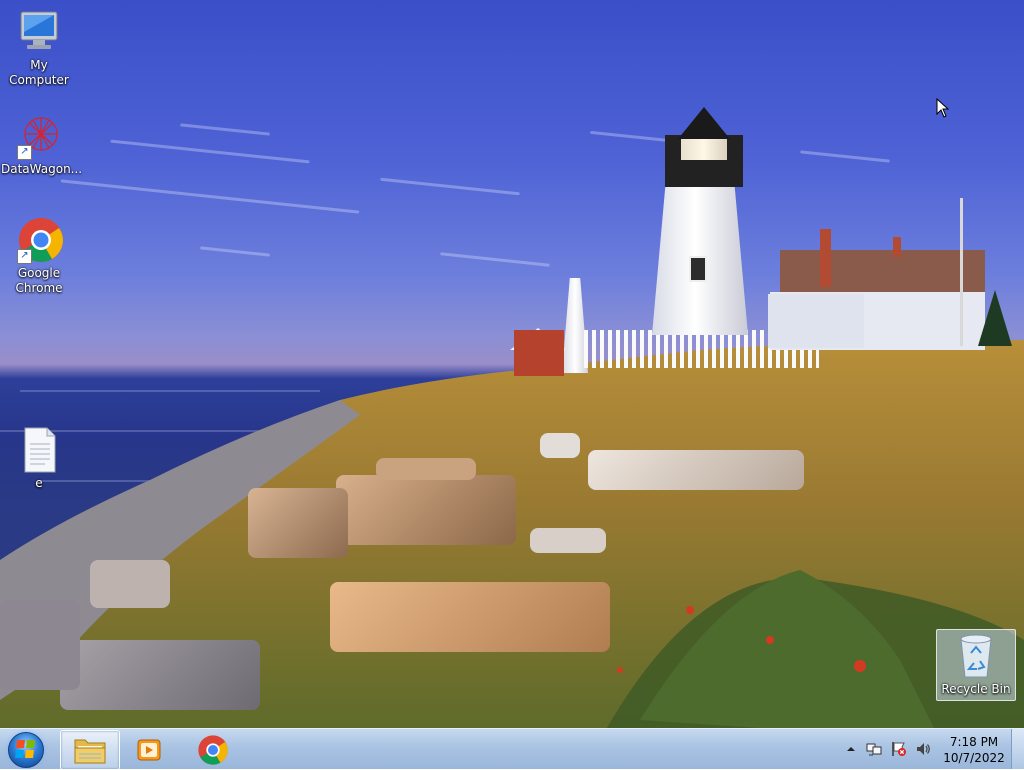 Image resolution: width=1024 pixels, height=770 pixels. I want to click on desktop-icon-label: My Computer, so click(39, 72).